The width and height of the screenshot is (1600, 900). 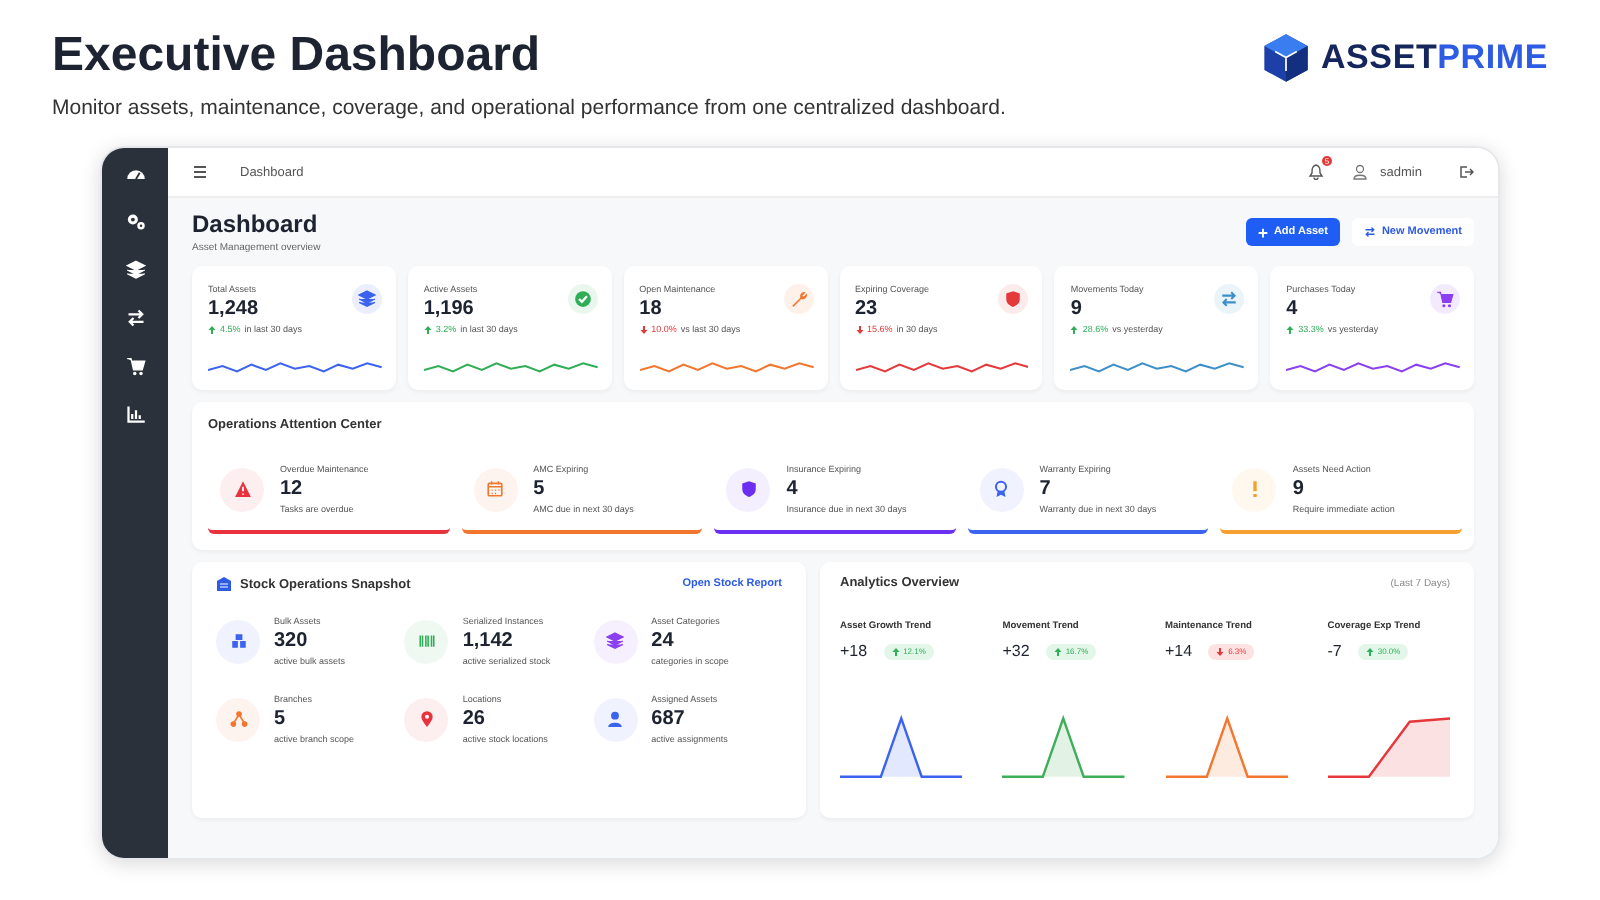 What do you see at coordinates (582, 299) in the screenshot?
I see `check-icon` at bounding box center [582, 299].